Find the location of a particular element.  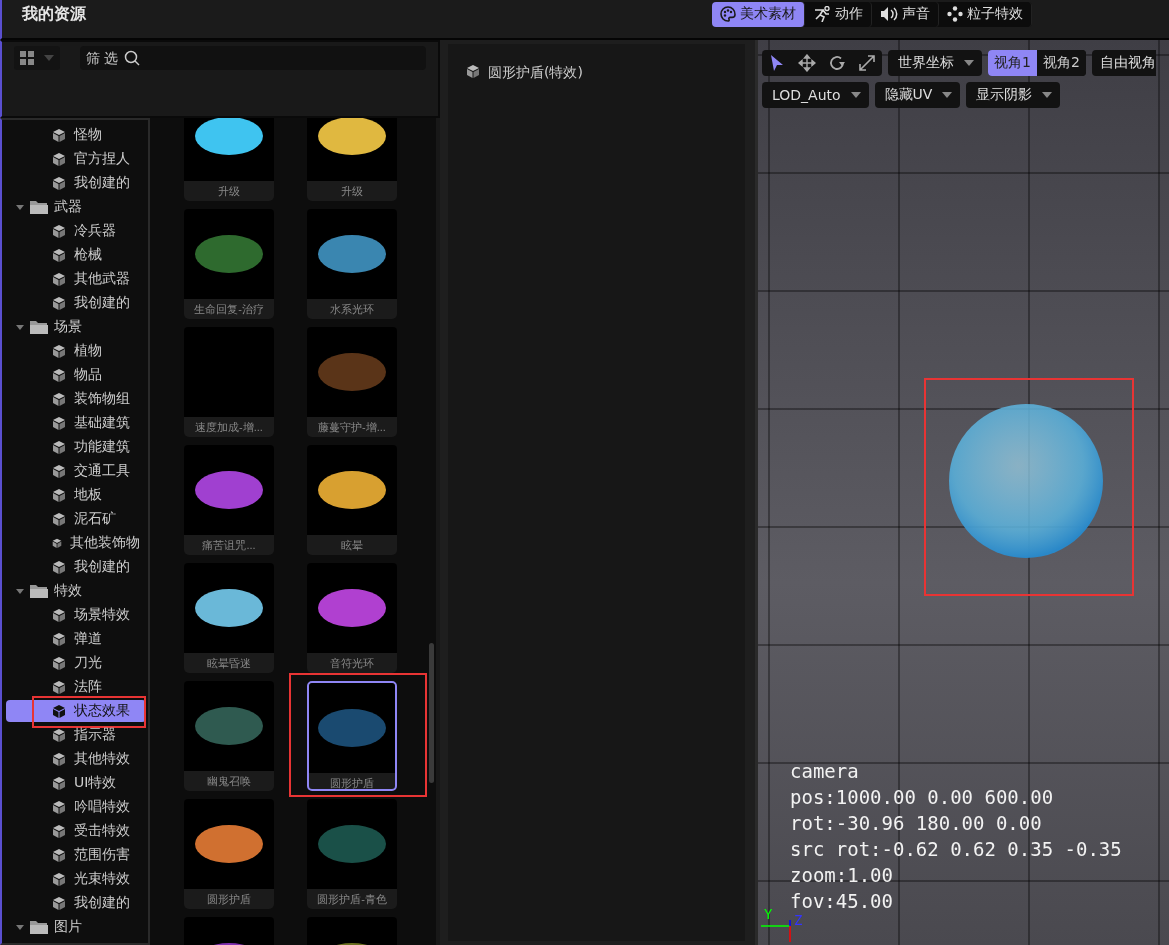

tree-item: 范围伤害 is located at coordinates (76, 855).